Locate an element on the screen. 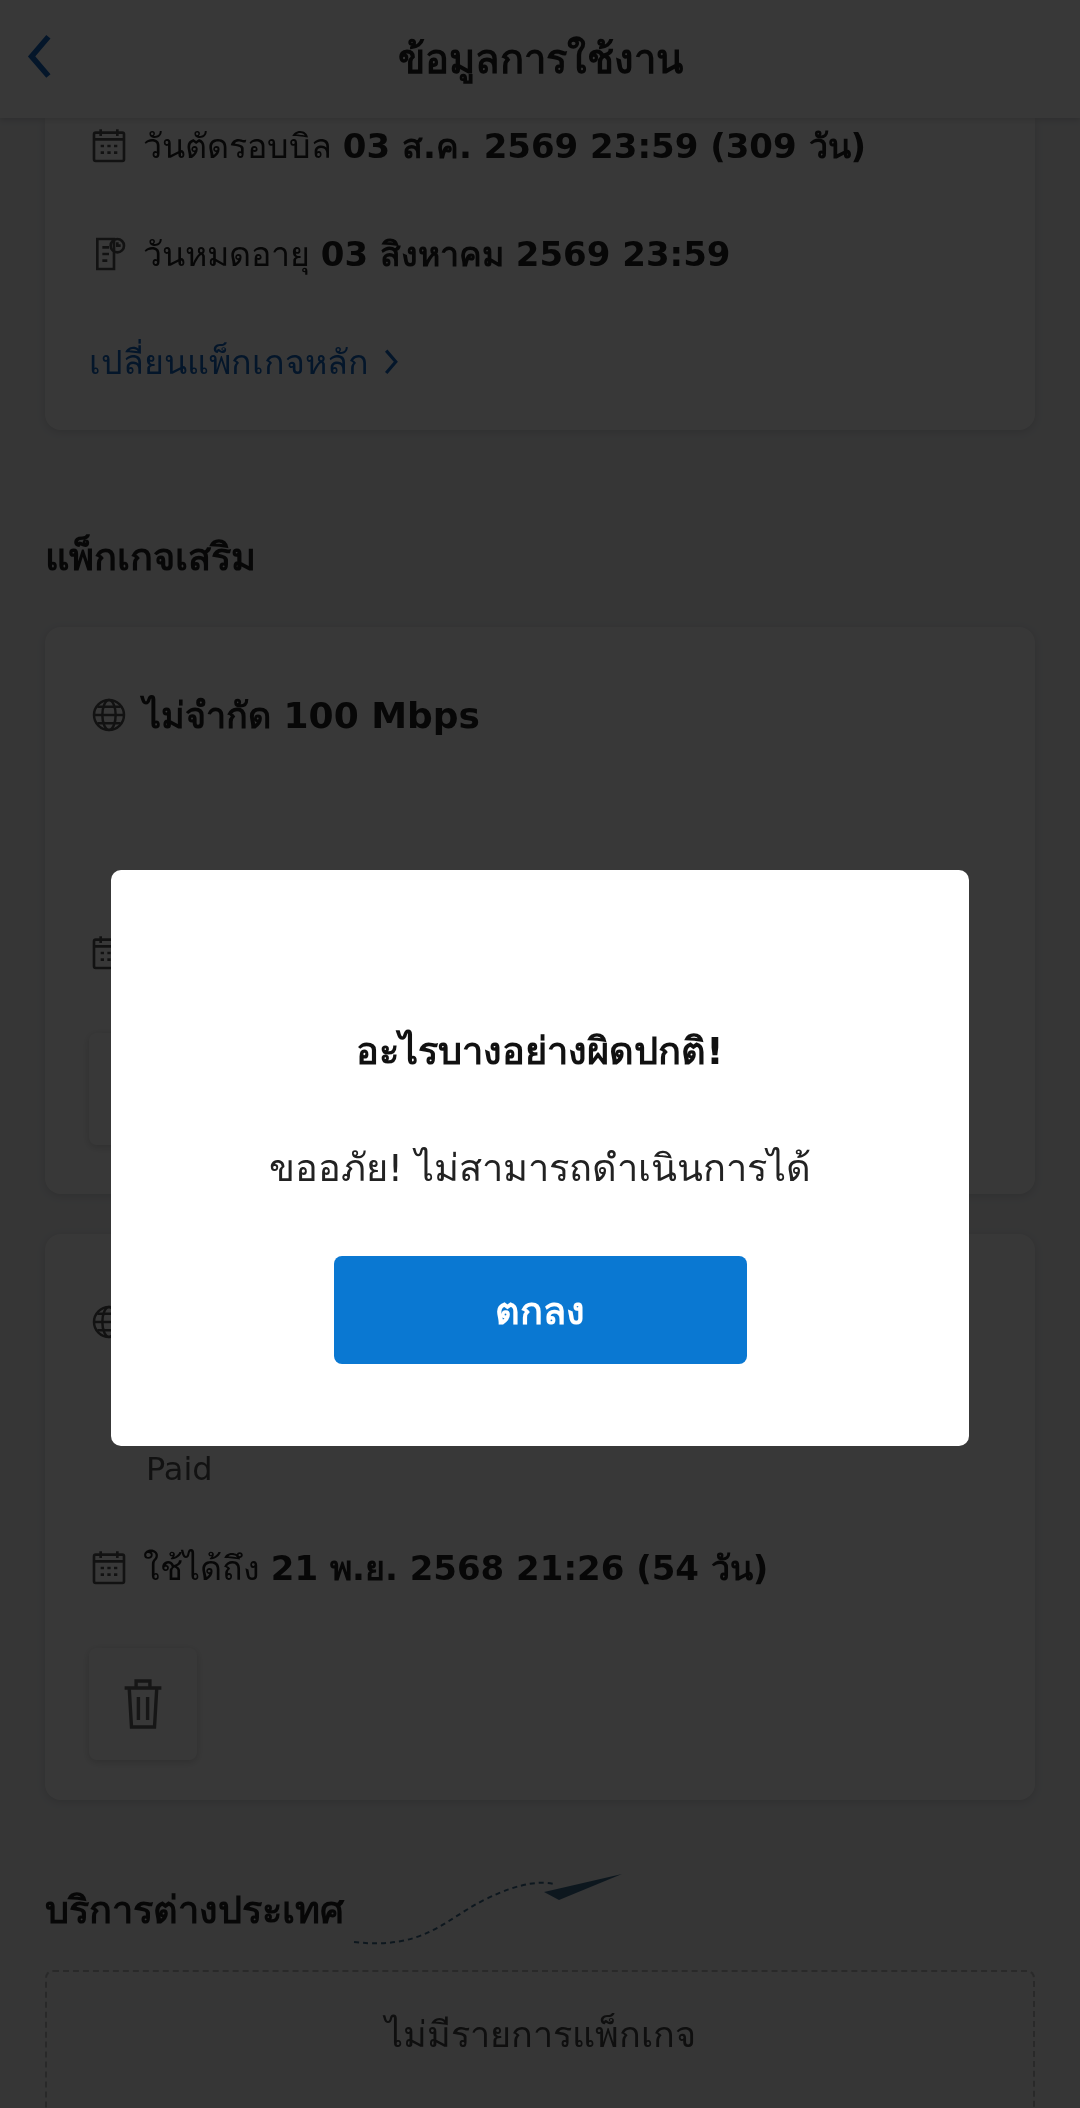 This screenshot has width=1080, height=2108. dialog-message: ขออภัย! ไม่สามารถดำเนินการได้ is located at coordinates (540, 1168).